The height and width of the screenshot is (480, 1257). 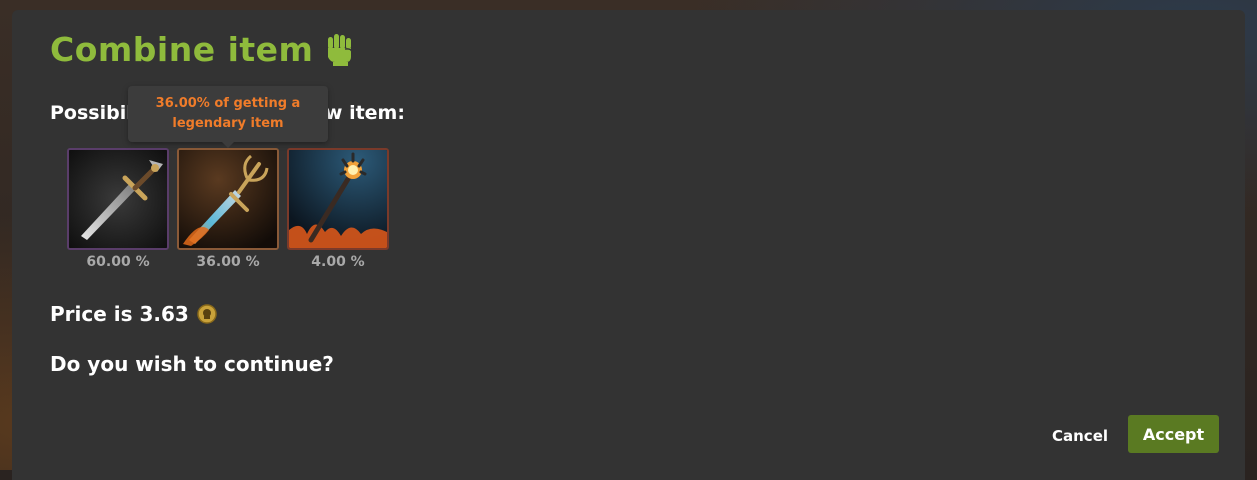 I want to click on confirm-question: Do you wish to continue?, so click(x=192, y=364).